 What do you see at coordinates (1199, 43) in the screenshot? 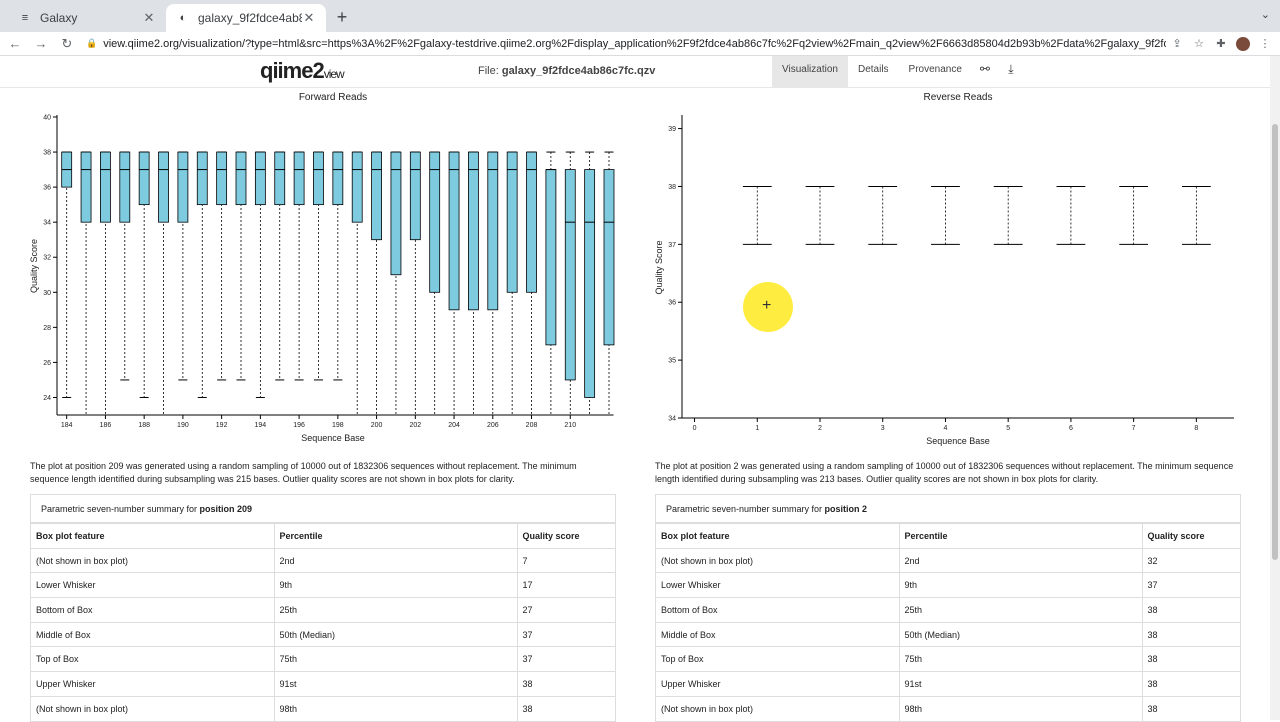
I see `bookmark-star-icon: ☆` at bounding box center [1199, 43].